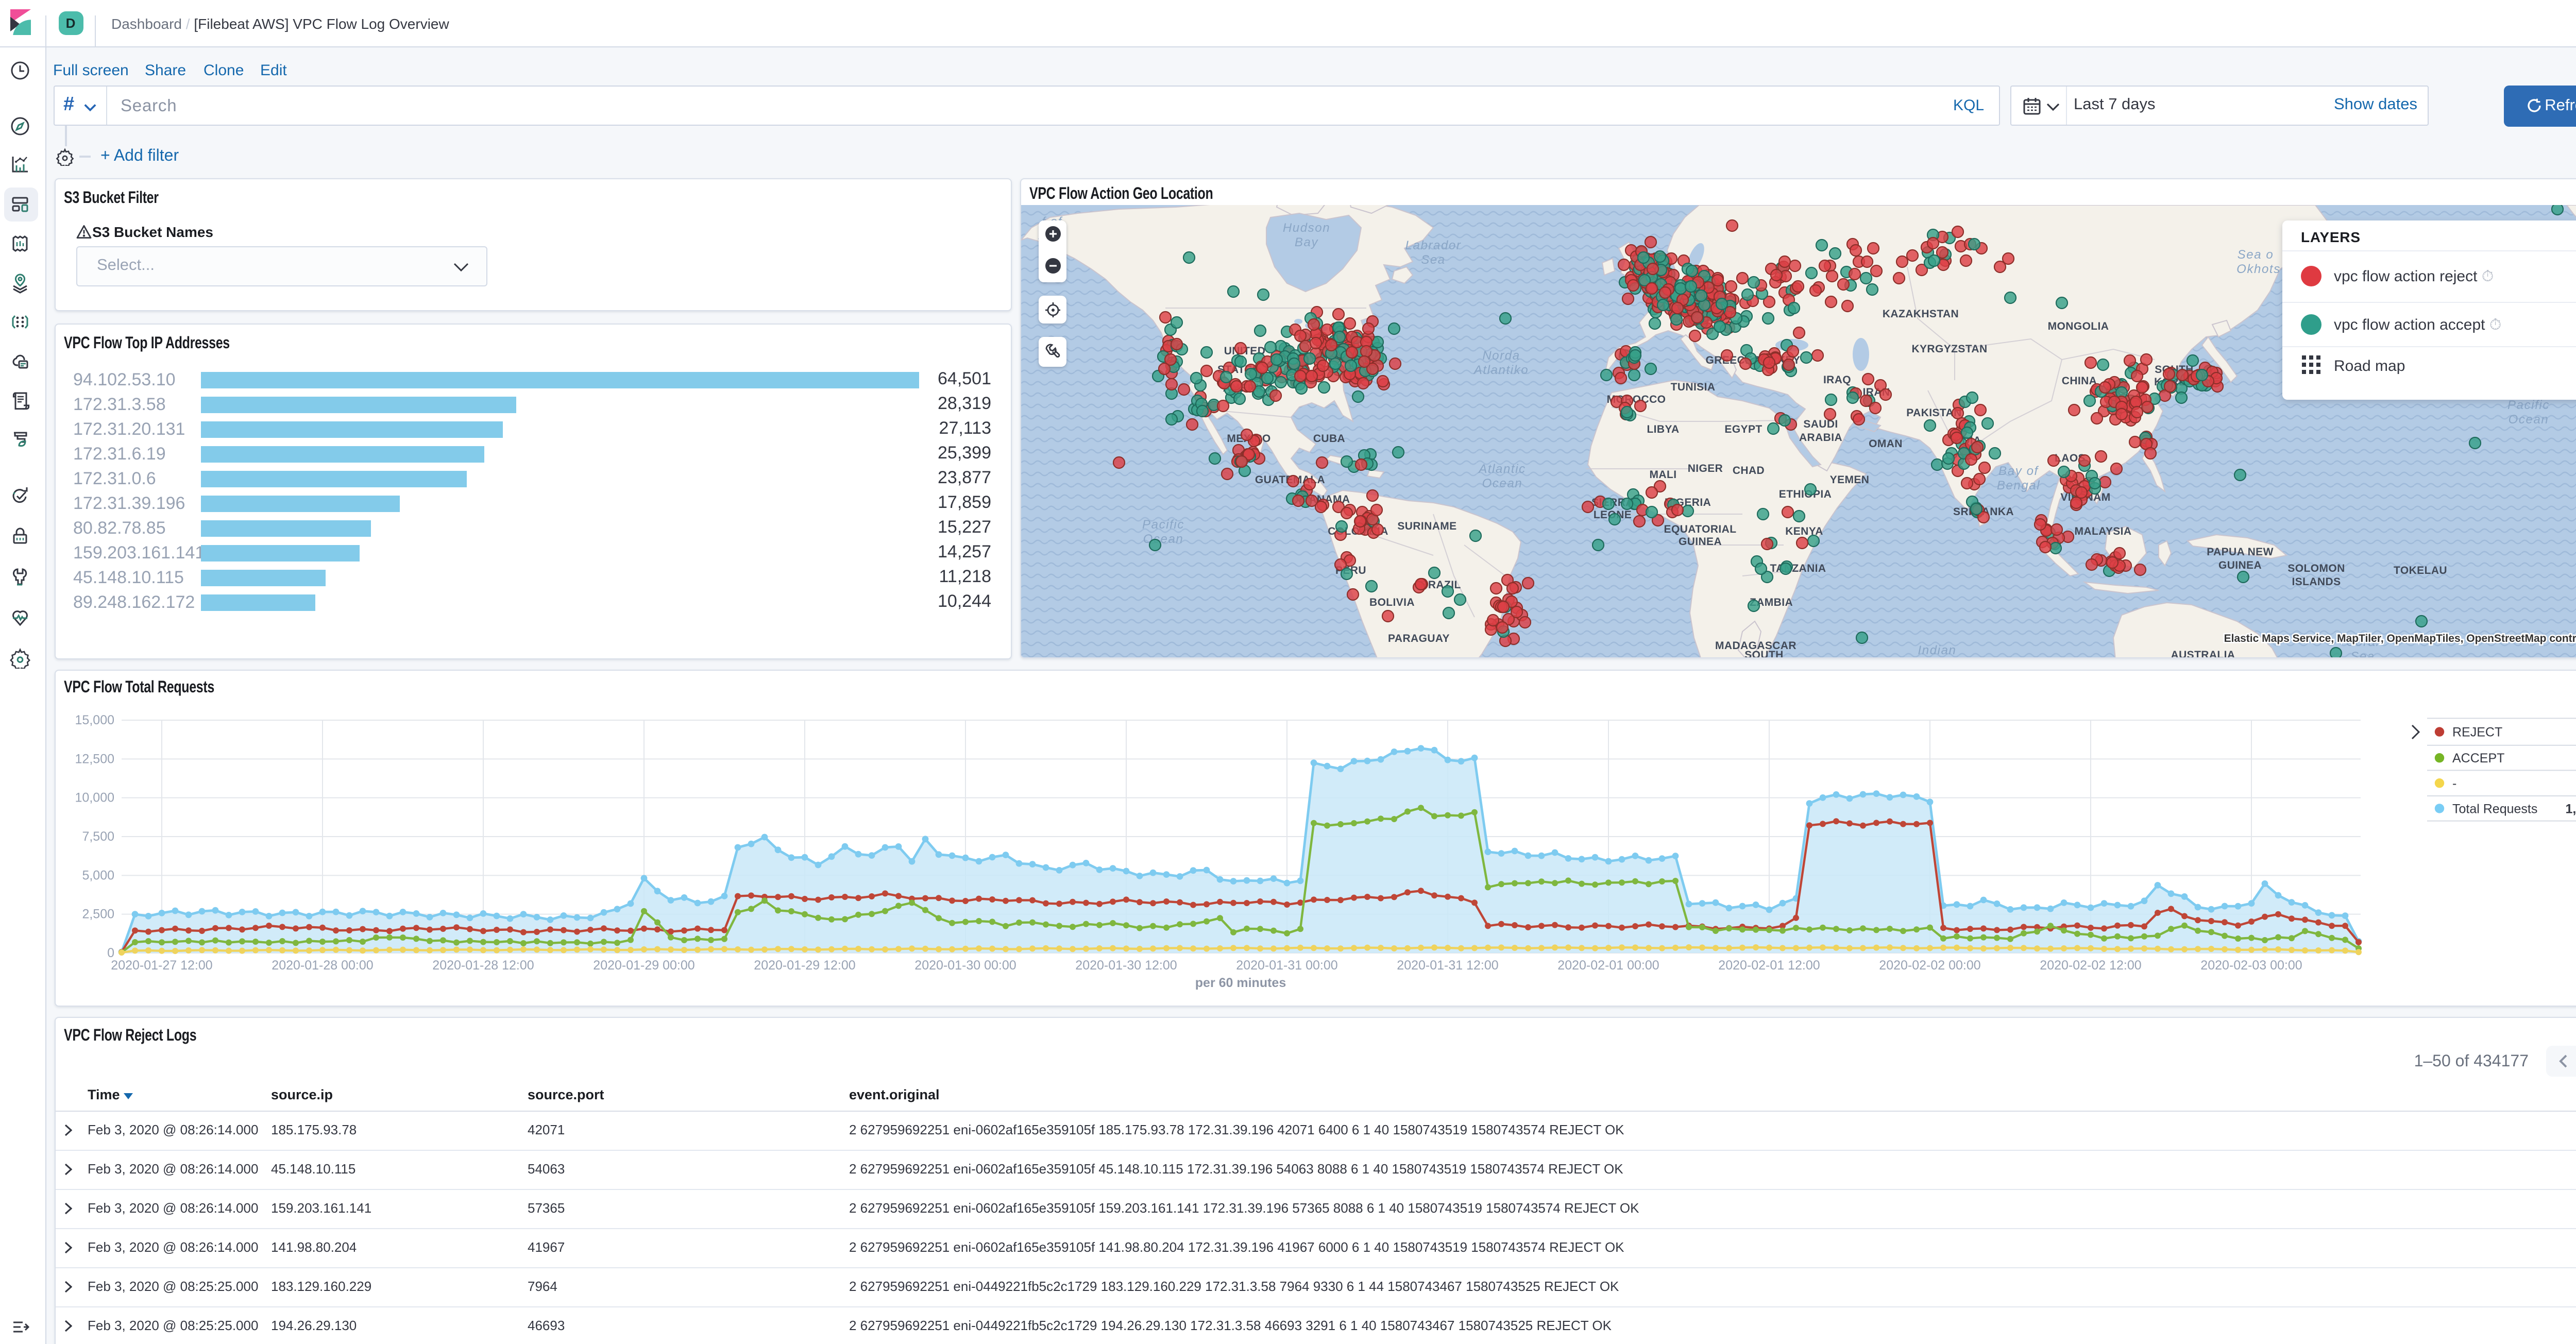 The image size is (2576, 1344). Describe the element at coordinates (2494, 809) in the screenshot. I see `svg-text: Total Requests` at that location.